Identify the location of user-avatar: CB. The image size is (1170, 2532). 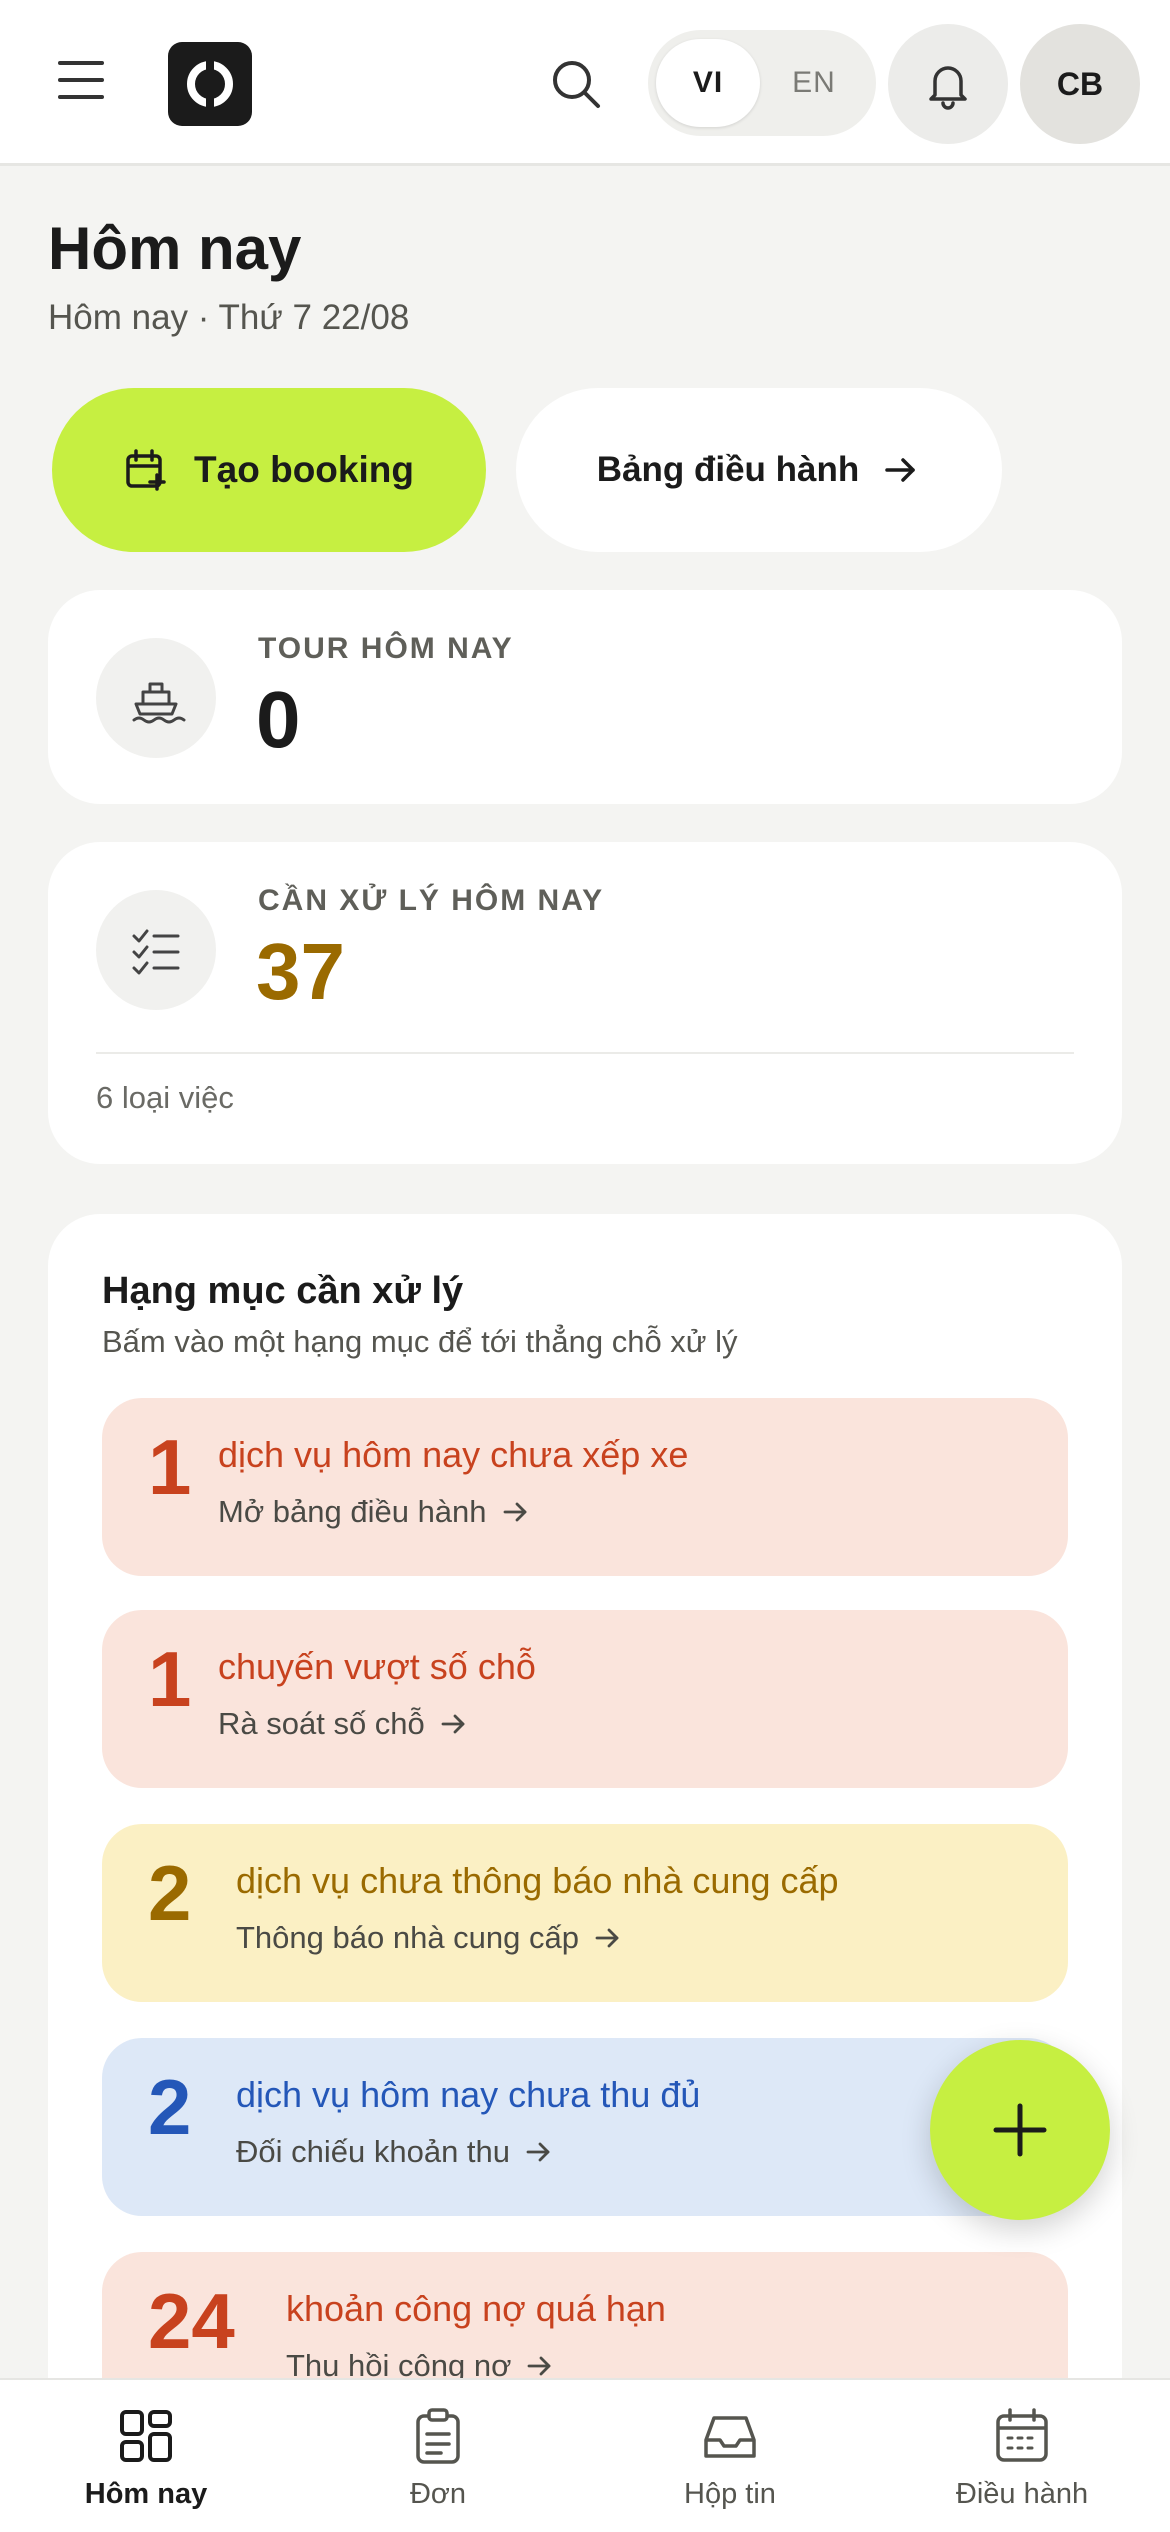
(1080, 84).